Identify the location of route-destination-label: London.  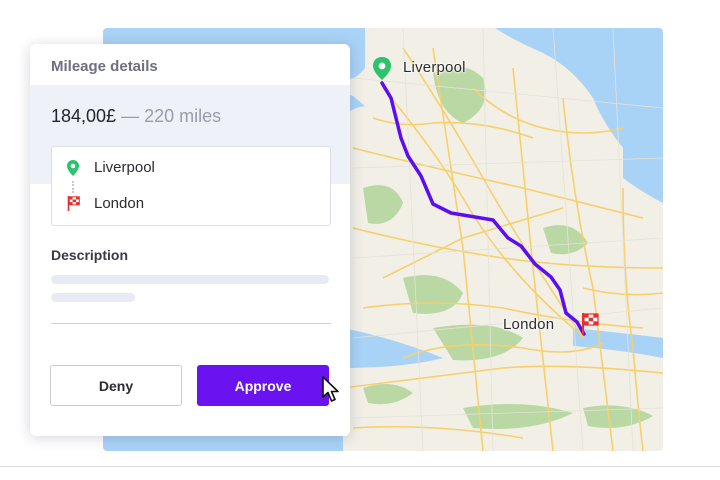
(119, 203).